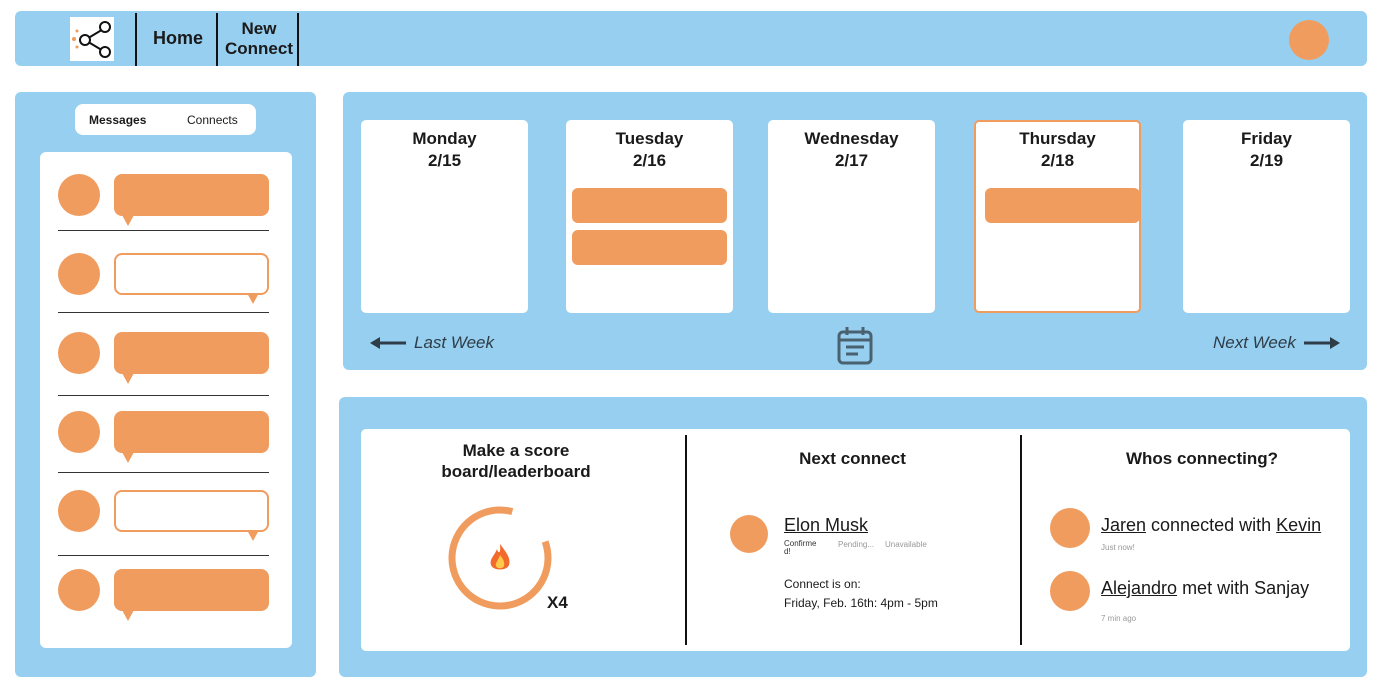 Image resolution: width=1381 pixels, height=677 pixels. I want to click on day-date: 2/16, so click(649, 160).